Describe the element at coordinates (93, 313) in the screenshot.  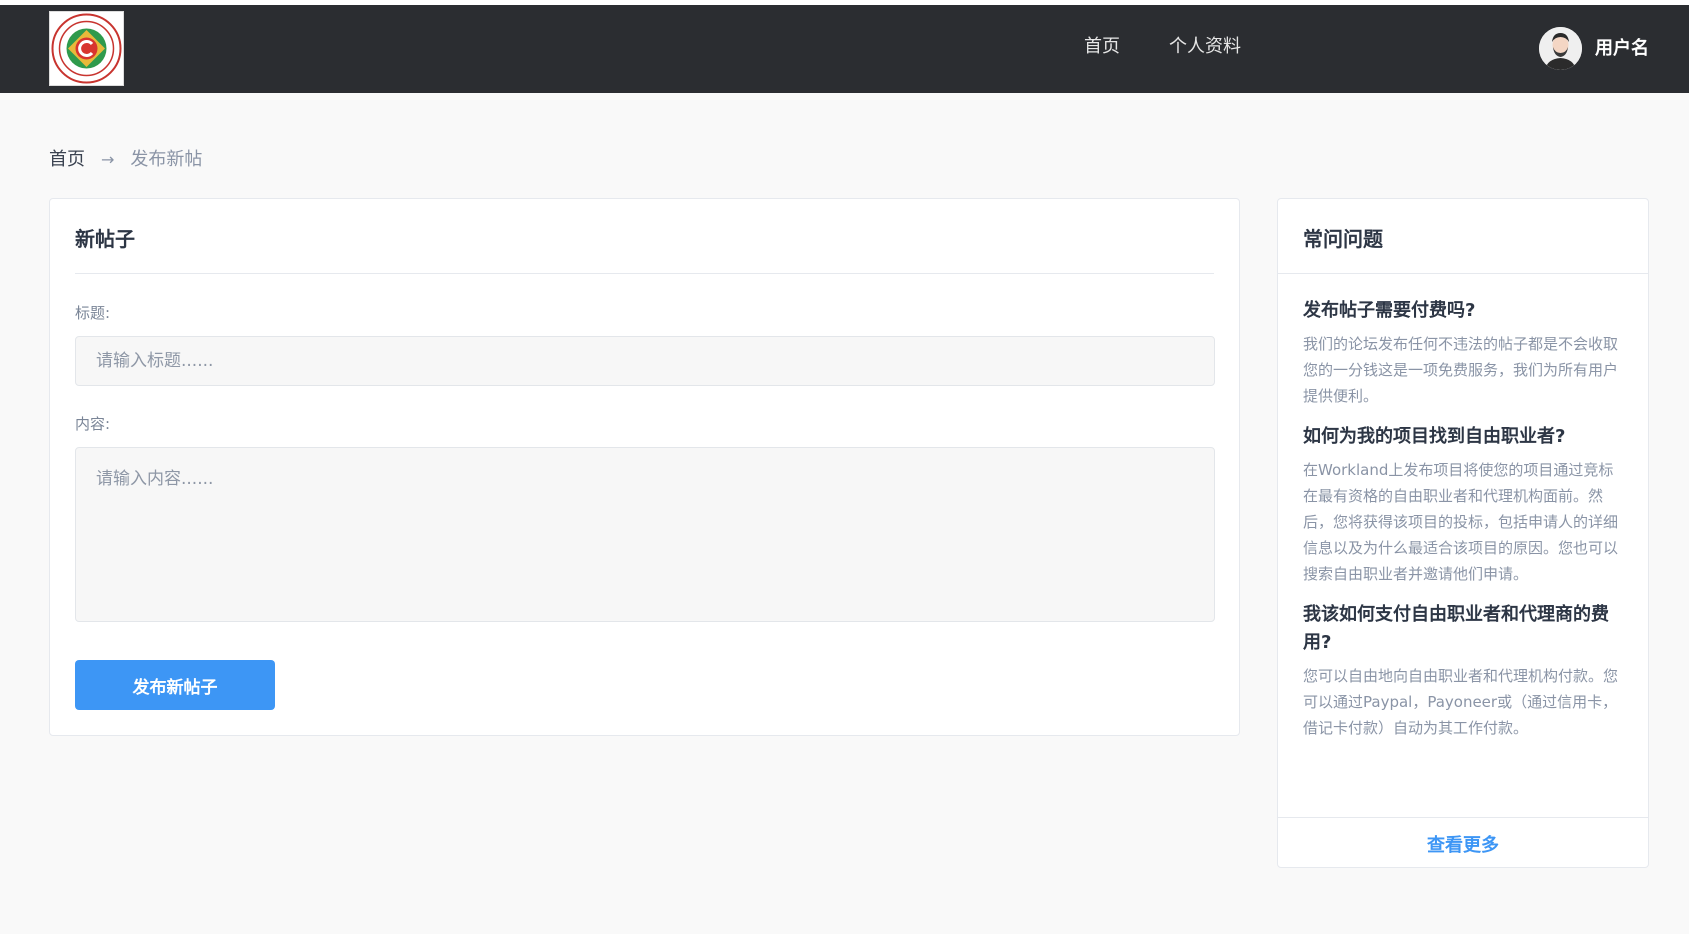
I see `title-label: 标题:` at that location.